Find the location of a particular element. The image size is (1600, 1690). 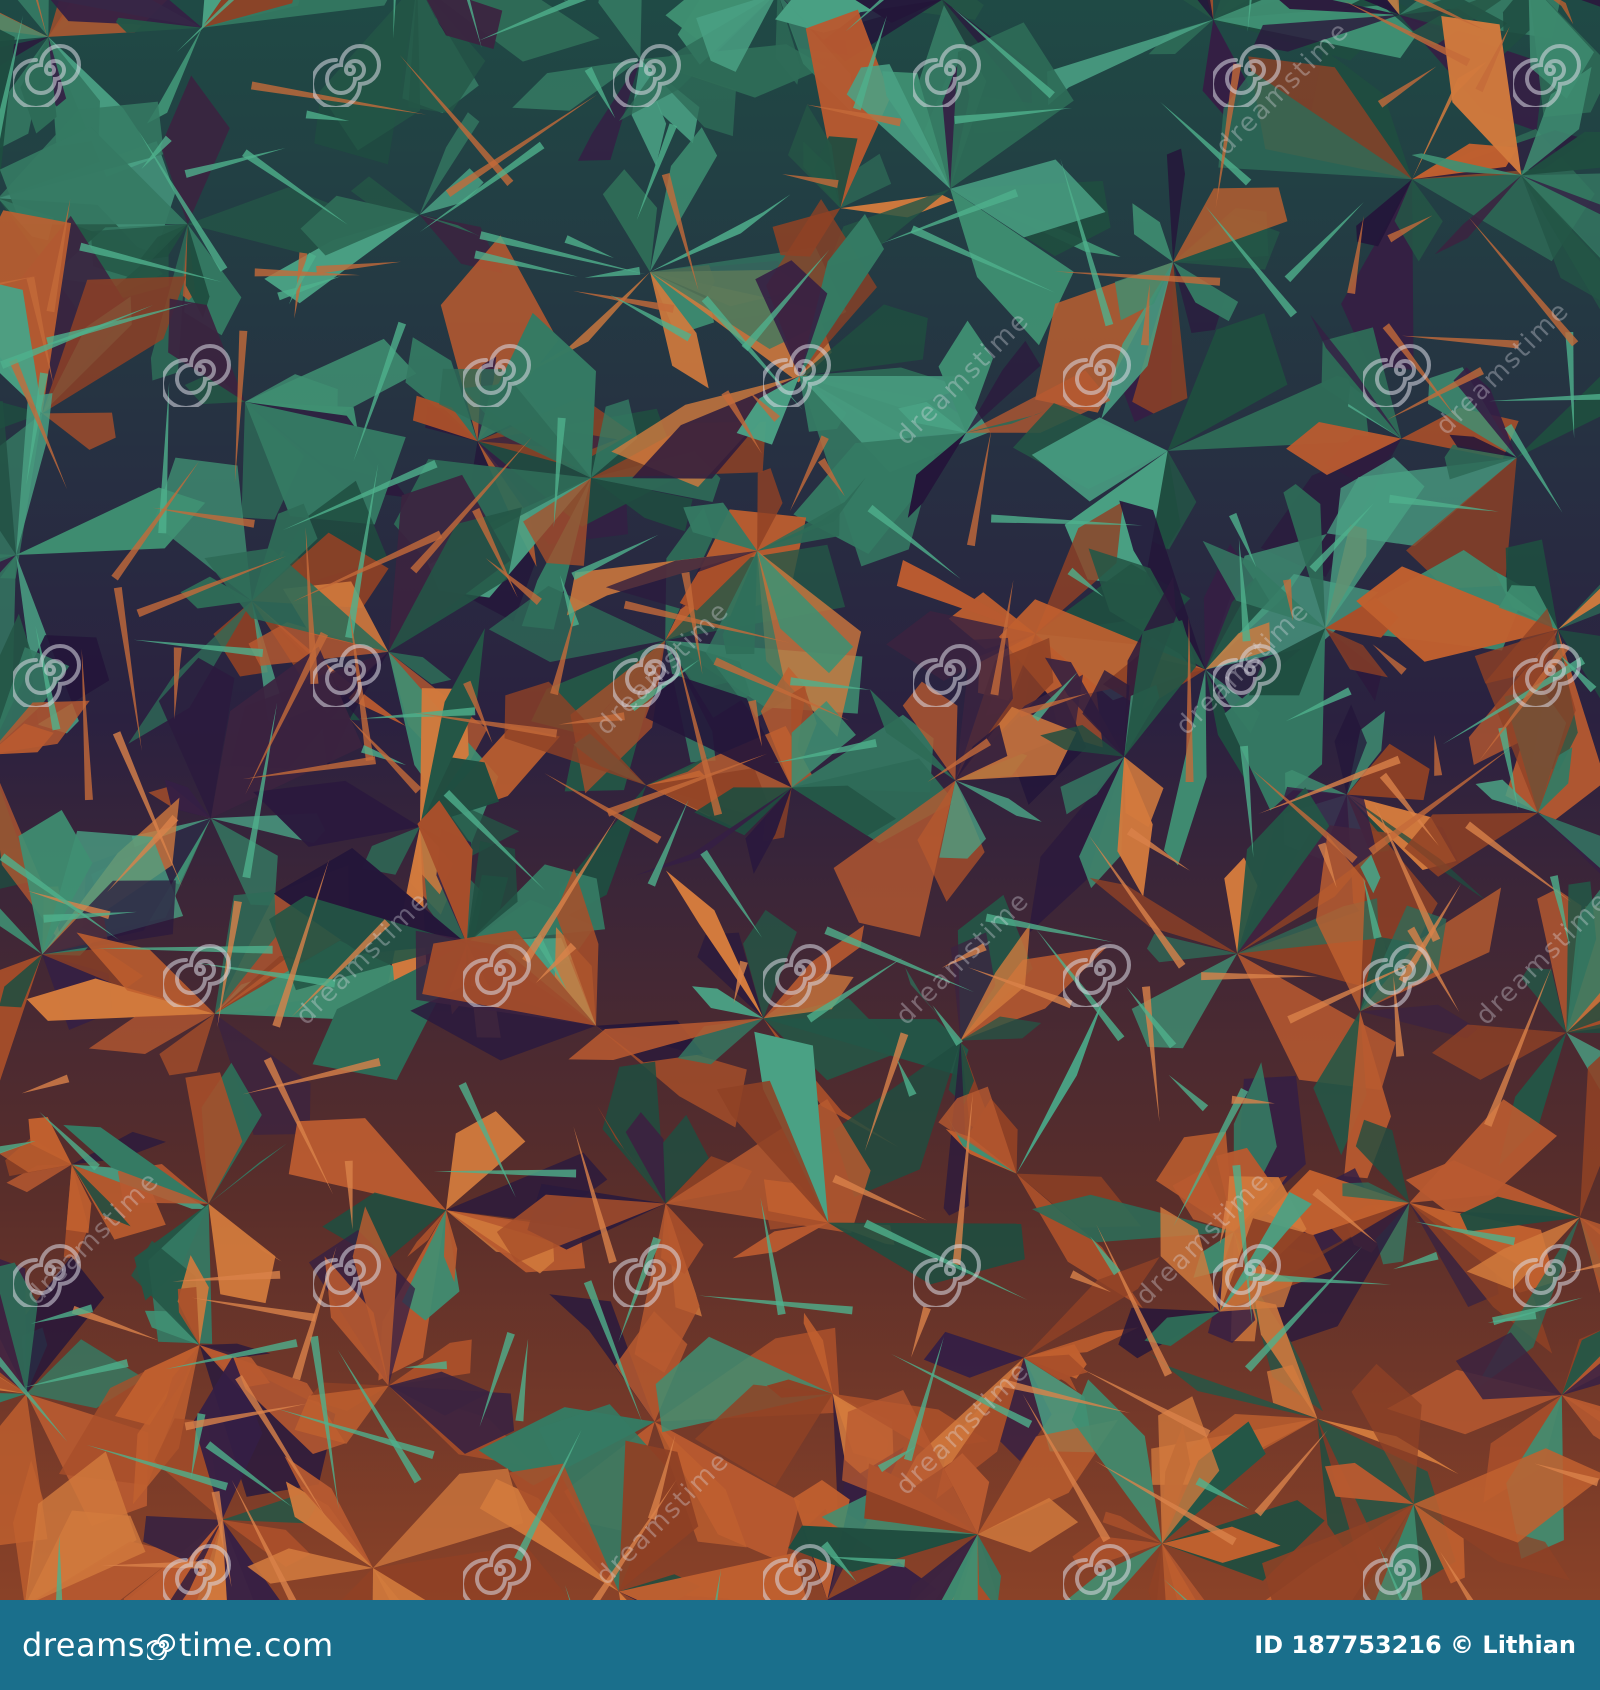

spiral-logo-icon is located at coordinates (160, 1646).